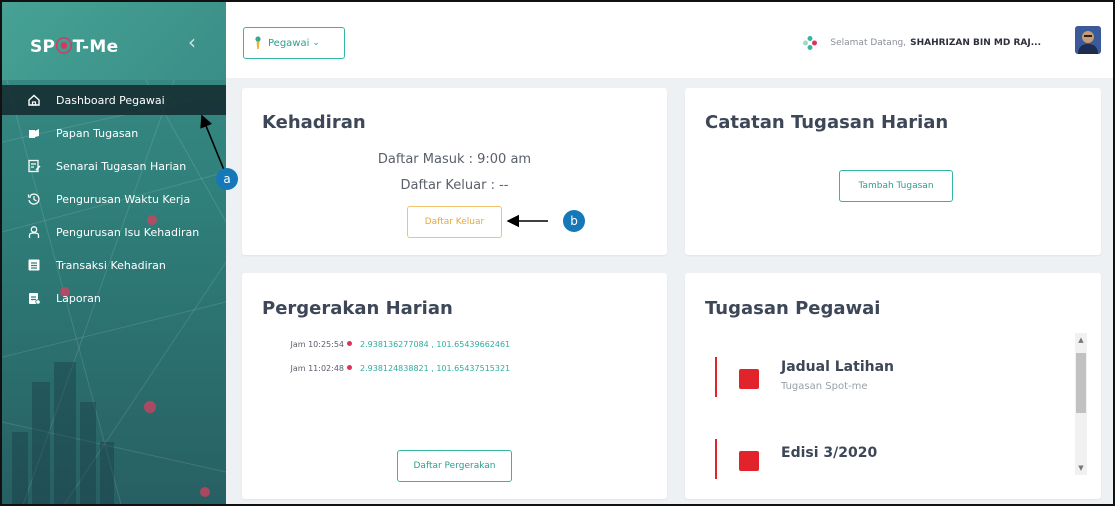 The width and height of the screenshot is (1115, 506). I want to click on pergerakan-title: Pergerakan Harian, so click(357, 308).